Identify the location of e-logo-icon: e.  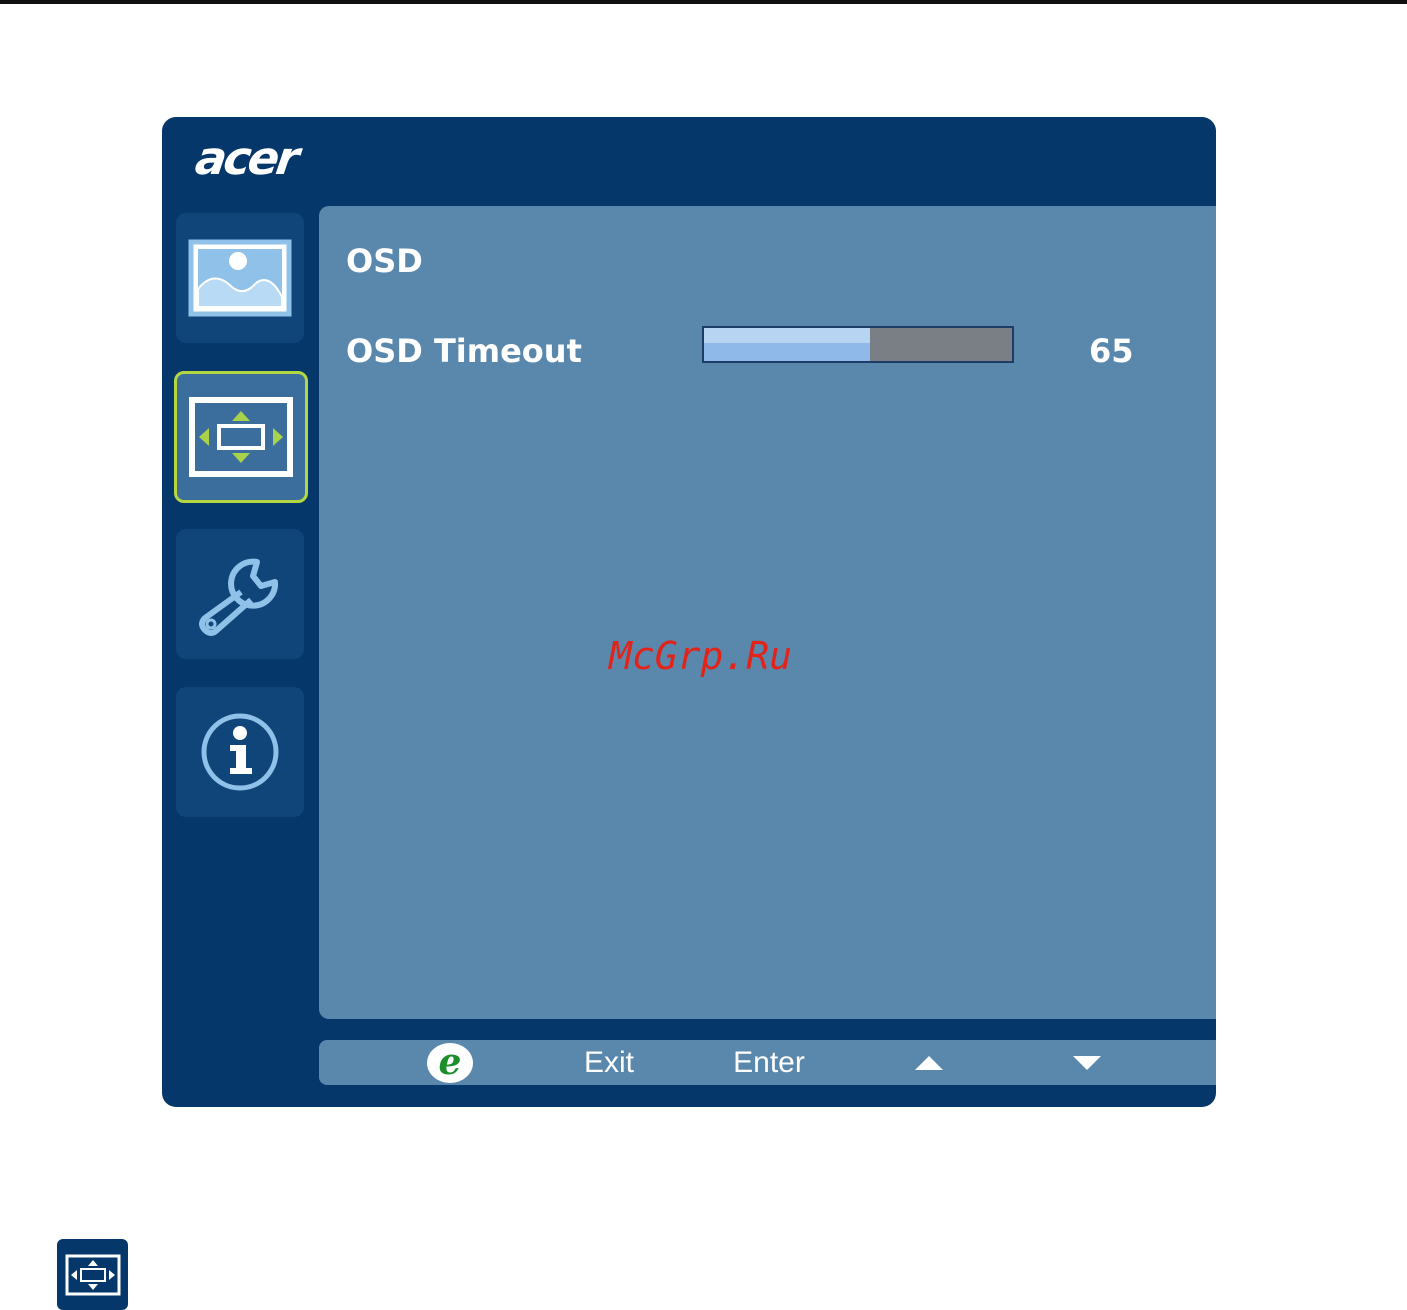
(450, 1062).